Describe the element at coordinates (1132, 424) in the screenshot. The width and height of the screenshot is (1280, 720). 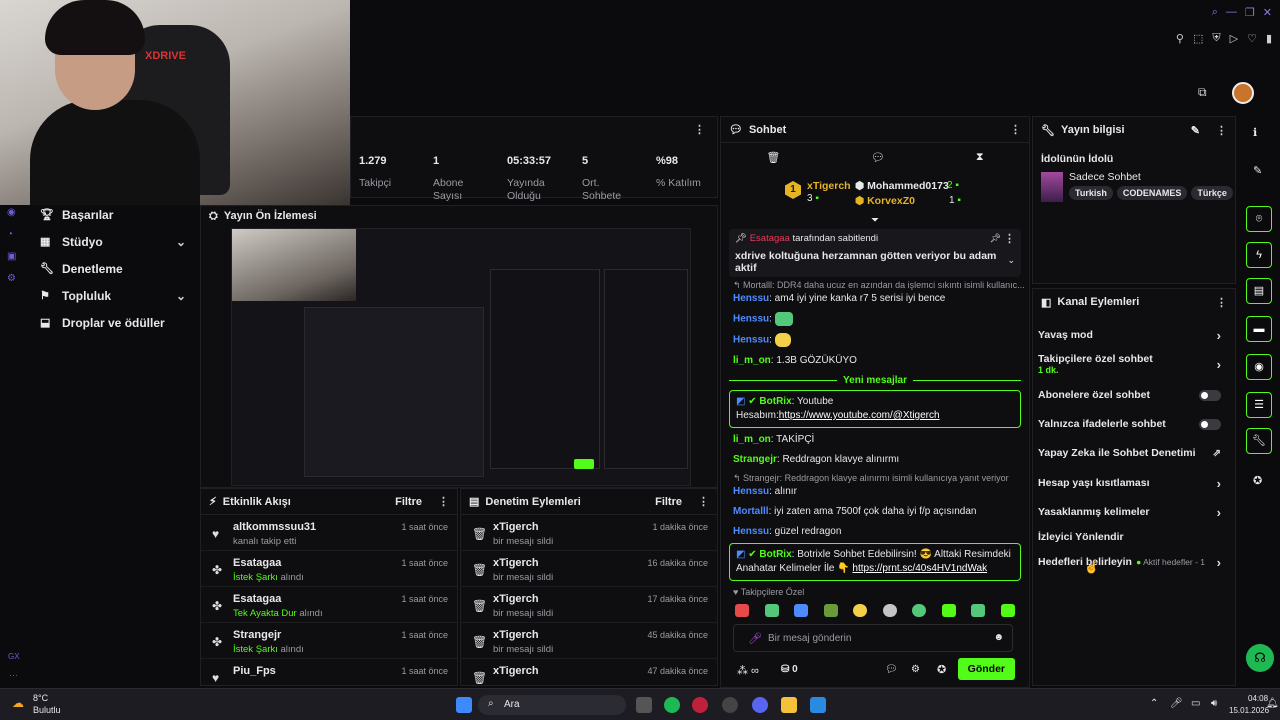
I see `emote-only-chat: Yalnızca ifadelerle sohbet` at that location.